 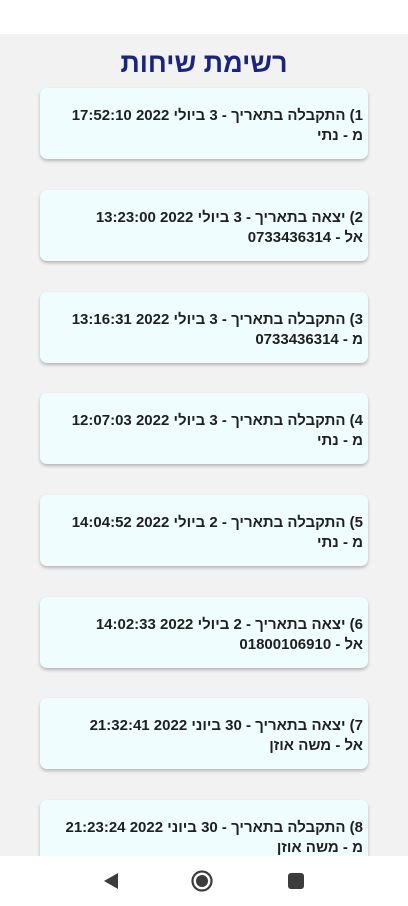 What do you see at coordinates (204, 63) in the screenshot?
I see `page-title: רשימת שיחות` at bounding box center [204, 63].